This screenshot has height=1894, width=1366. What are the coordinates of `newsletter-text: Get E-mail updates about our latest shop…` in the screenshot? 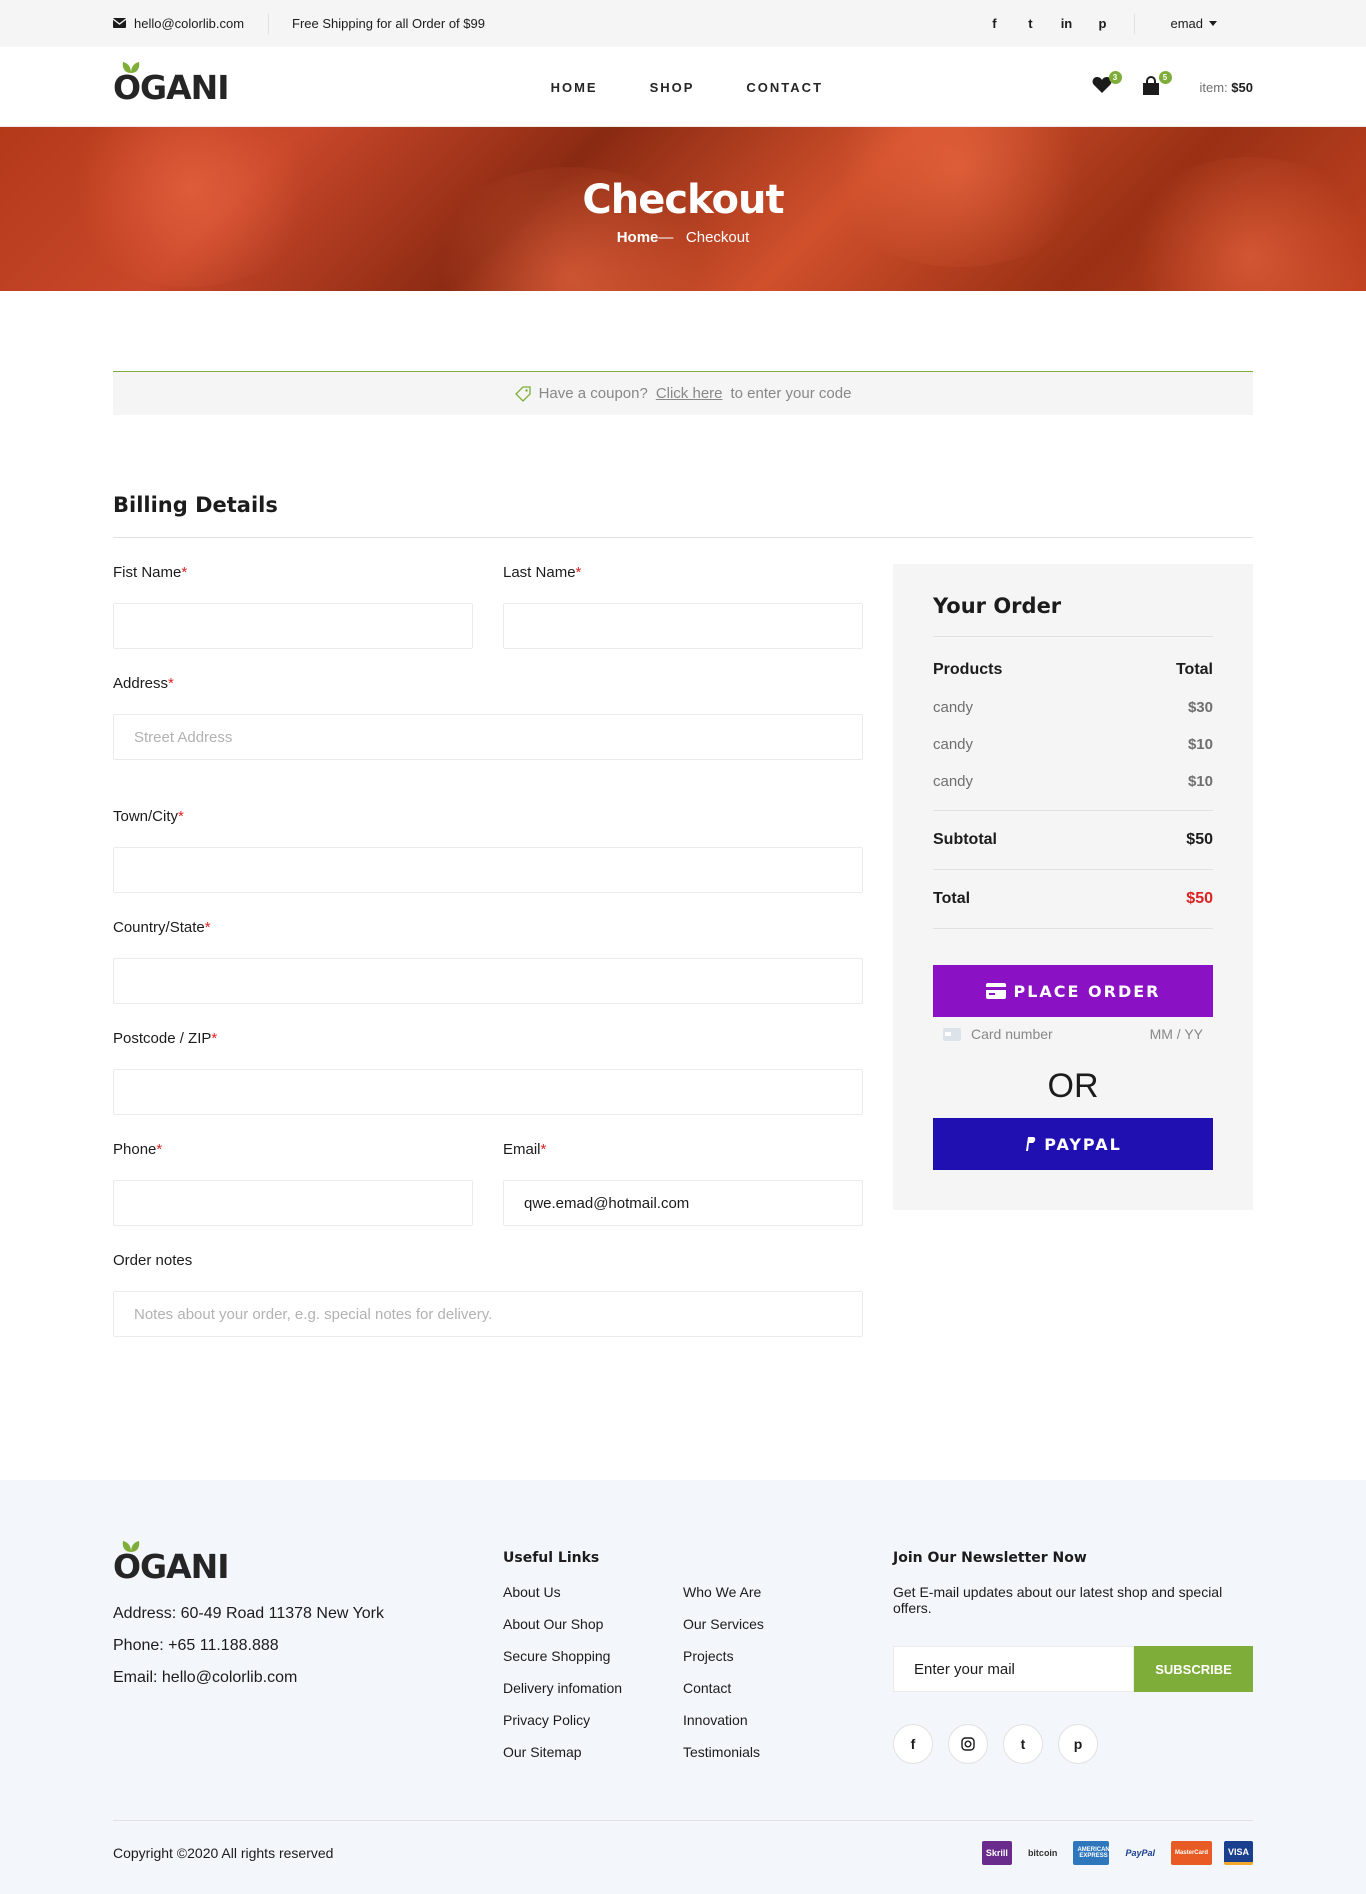 It's located at (1058, 1600).